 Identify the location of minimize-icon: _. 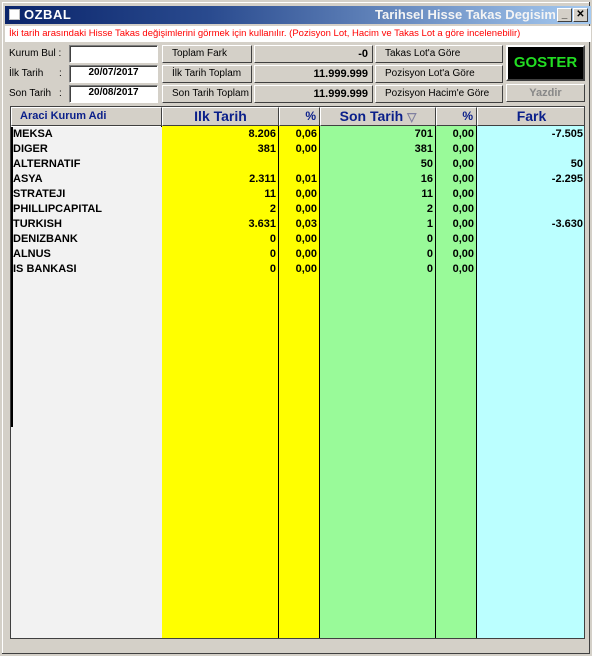
(564, 15).